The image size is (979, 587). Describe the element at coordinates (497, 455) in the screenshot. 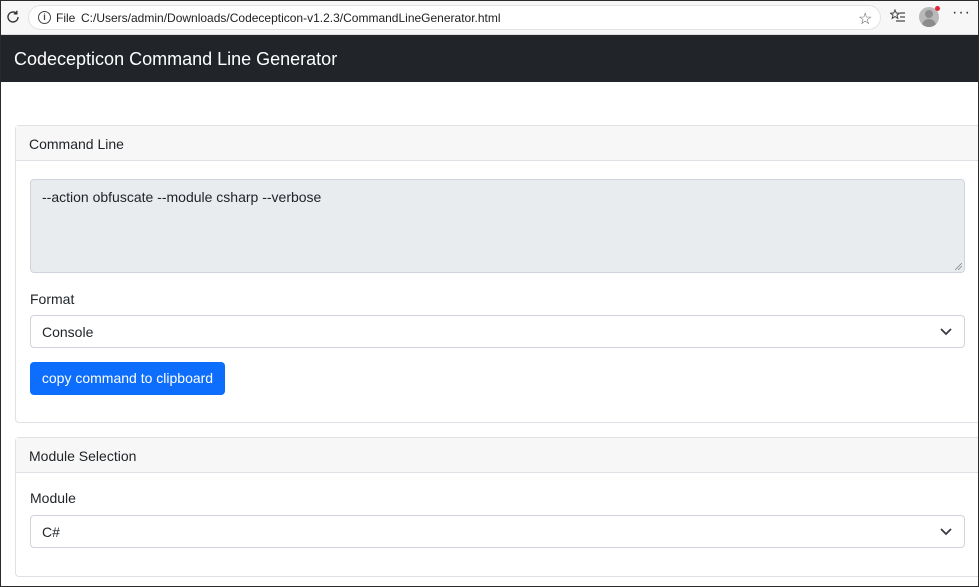

I see `card-header: Module Selection` at that location.